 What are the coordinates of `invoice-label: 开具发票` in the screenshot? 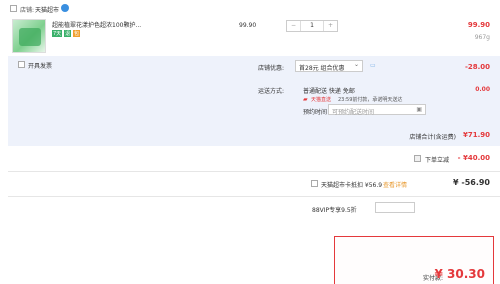 It's located at (40, 65).